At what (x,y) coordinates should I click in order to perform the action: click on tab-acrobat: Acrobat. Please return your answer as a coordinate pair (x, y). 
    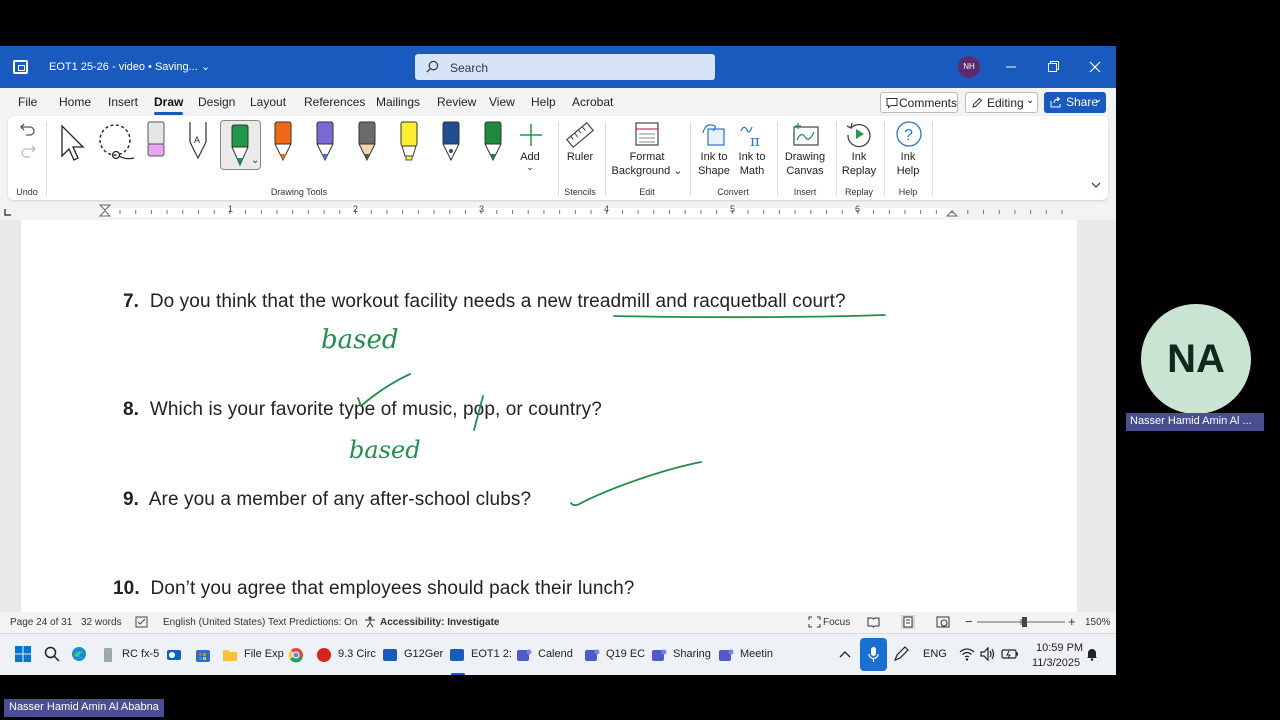
    Looking at the image, I should click on (592, 102).